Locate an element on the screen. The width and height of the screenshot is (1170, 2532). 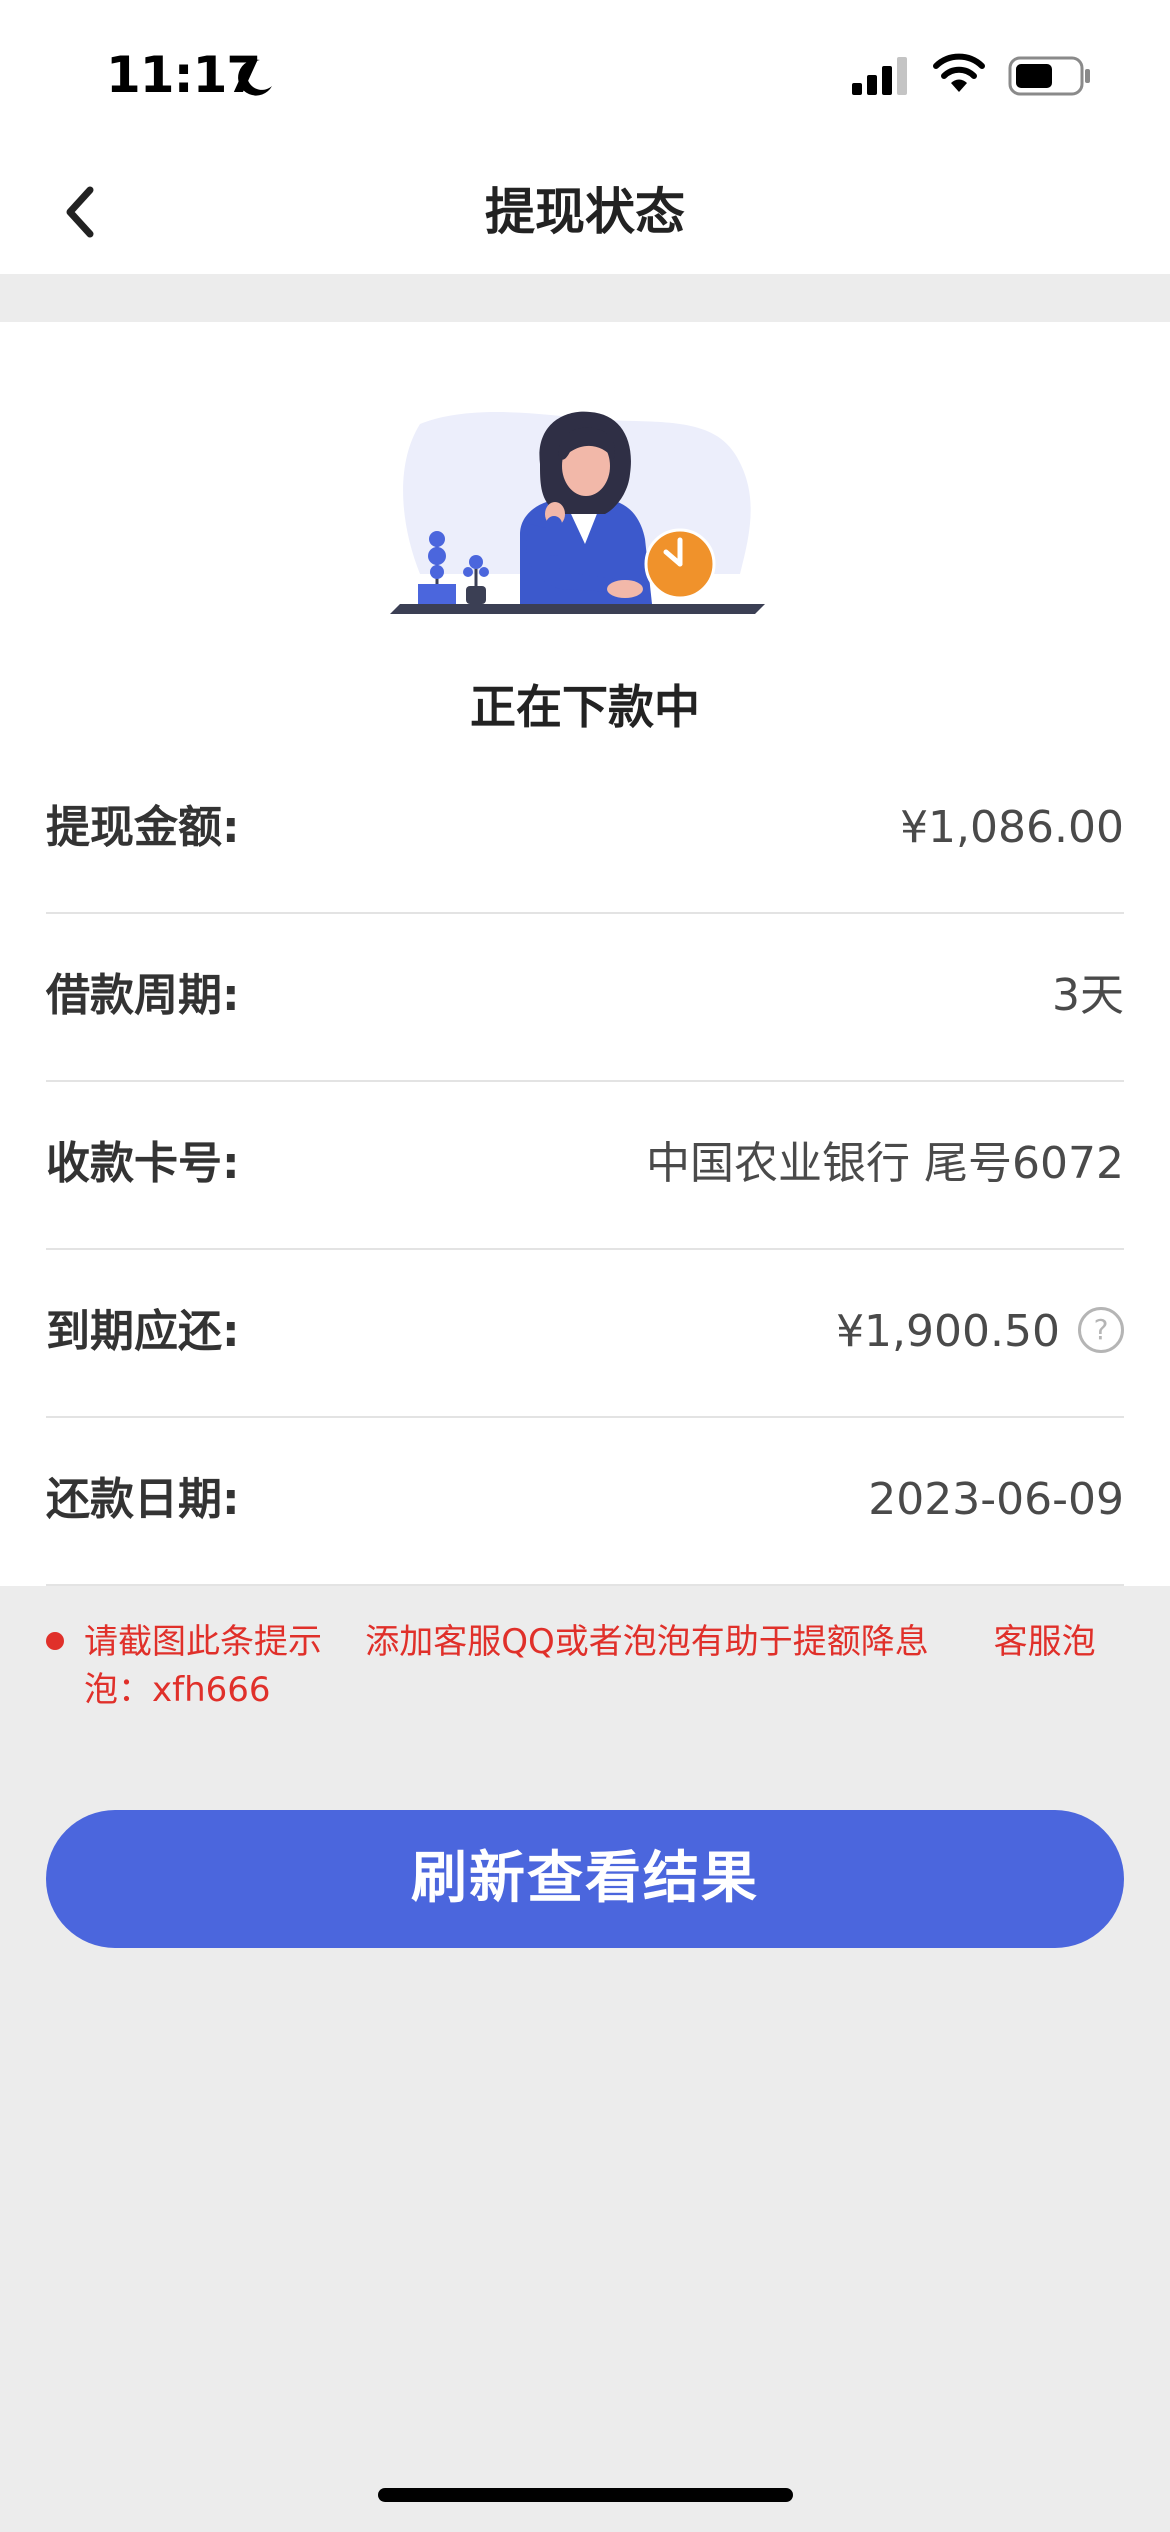
info-value: ¥1,086.00 is located at coordinates (1012, 827).